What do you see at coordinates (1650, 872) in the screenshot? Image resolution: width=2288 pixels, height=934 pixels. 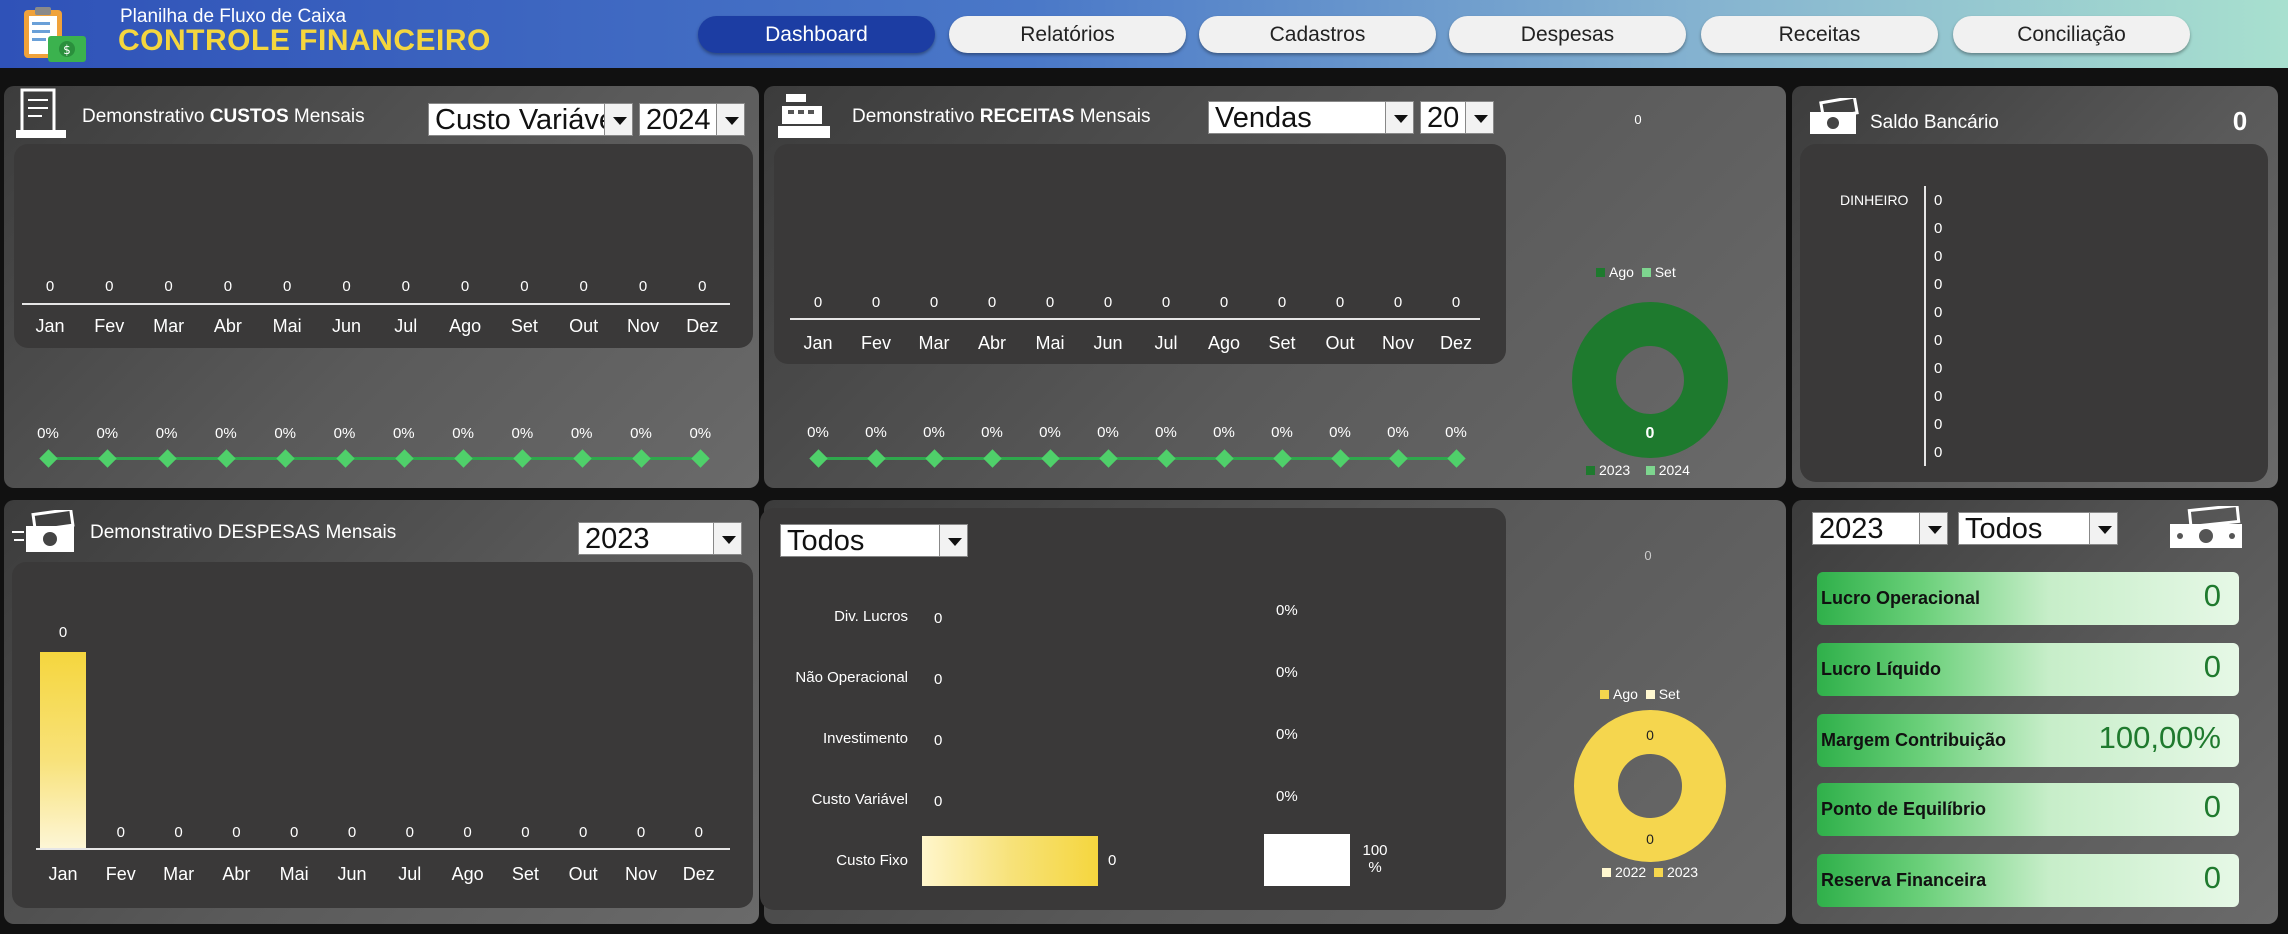 I see `categorias-donut-legend-bottom: 2022 2023` at bounding box center [1650, 872].